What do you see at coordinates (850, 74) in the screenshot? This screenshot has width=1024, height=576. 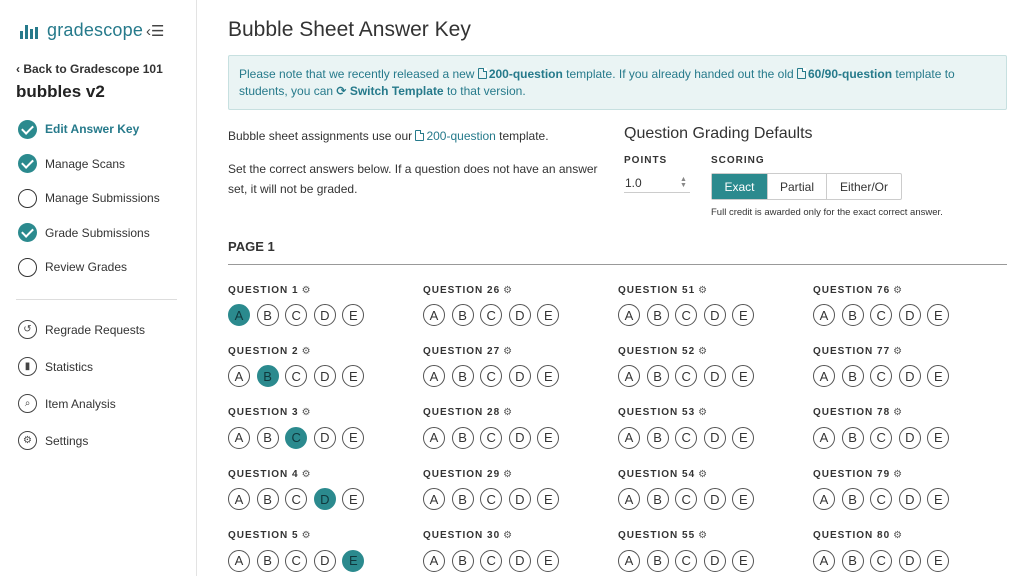 I see `old-template-link: 60/90-question` at bounding box center [850, 74].